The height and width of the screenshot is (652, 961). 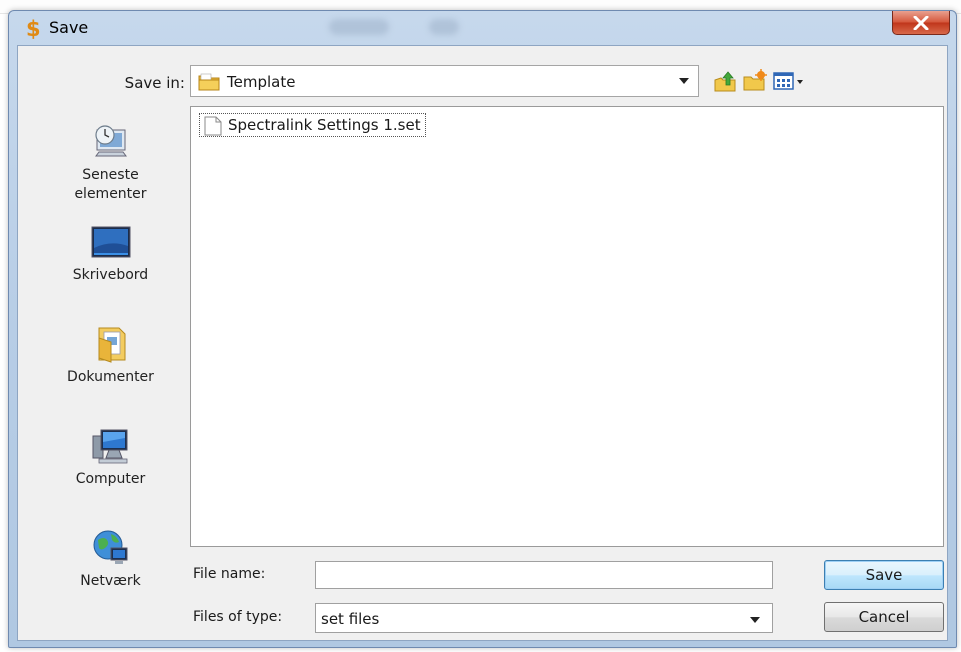 I want to click on place-label-network: Netværk, so click(x=110, y=581).